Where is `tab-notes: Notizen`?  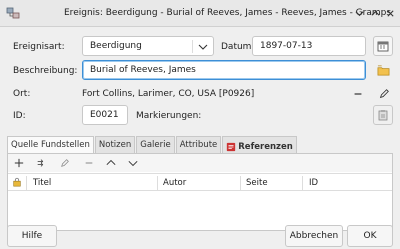
tab-notes: Notizen is located at coordinates (115, 144).